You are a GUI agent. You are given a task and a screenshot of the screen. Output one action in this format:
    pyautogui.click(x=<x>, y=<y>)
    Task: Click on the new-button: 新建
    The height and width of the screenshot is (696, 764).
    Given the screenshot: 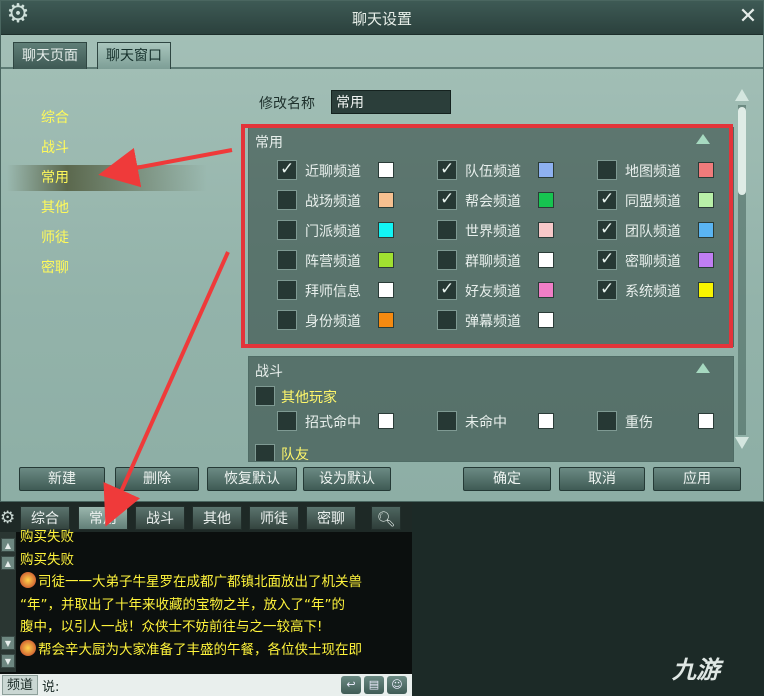 What is the action you would take?
    pyautogui.click(x=62, y=479)
    